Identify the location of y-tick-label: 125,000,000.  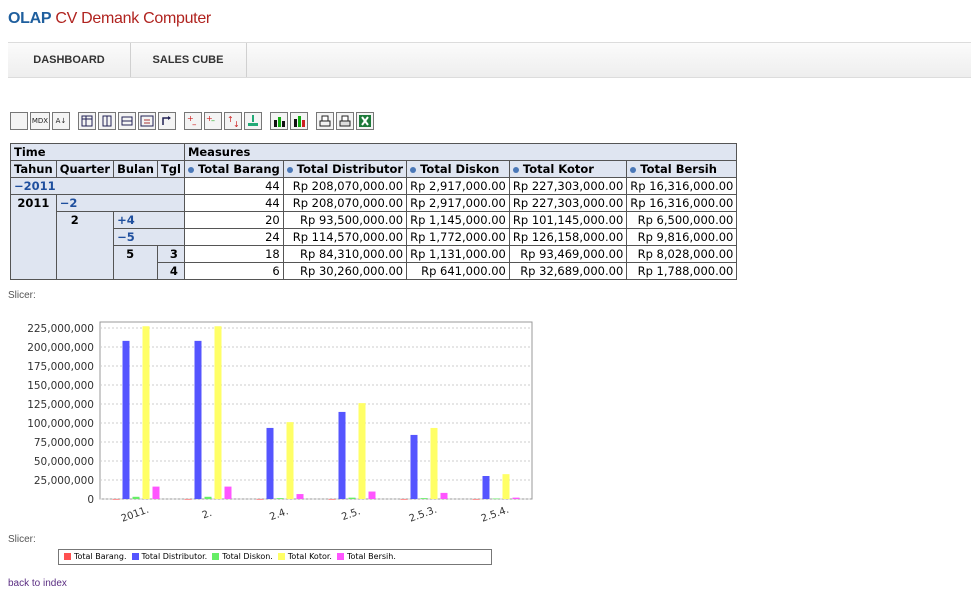
(60, 405).